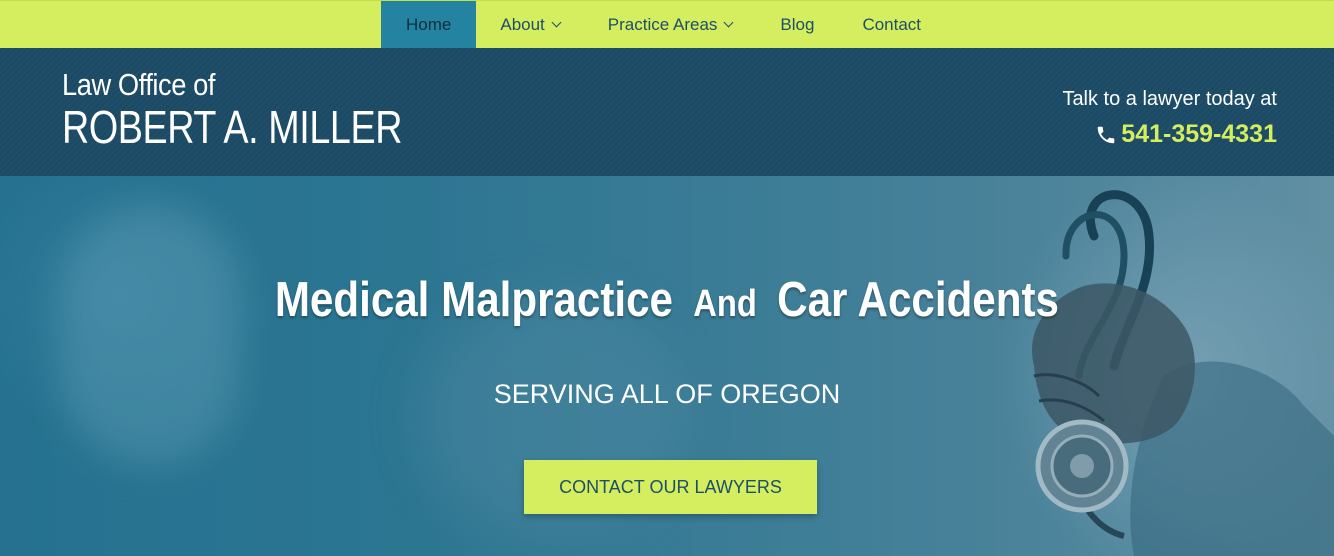  I want to click on hero-title-part-2: Car Accidents, so click(918, 300).